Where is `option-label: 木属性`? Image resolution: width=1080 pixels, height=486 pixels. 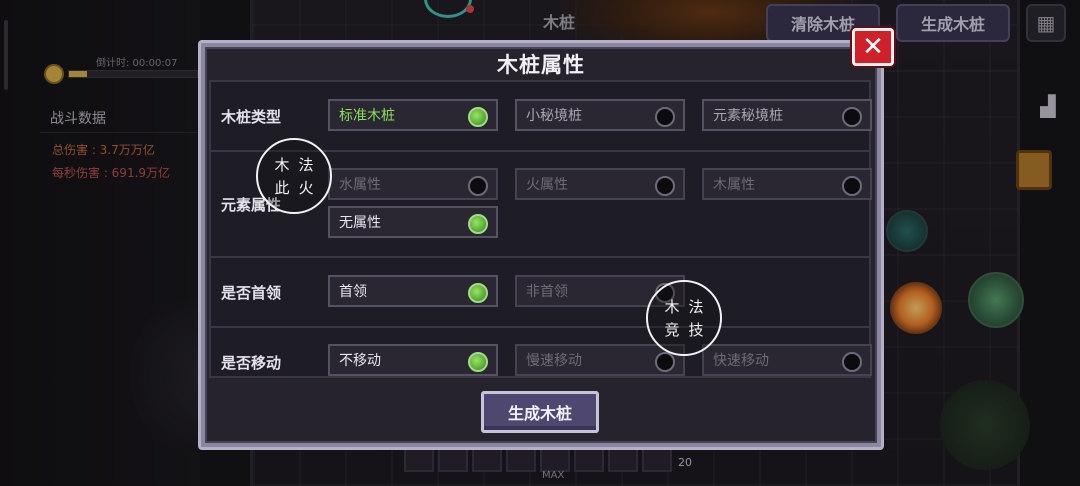 option-label: 木属性 is located at coordinates (734, 185).